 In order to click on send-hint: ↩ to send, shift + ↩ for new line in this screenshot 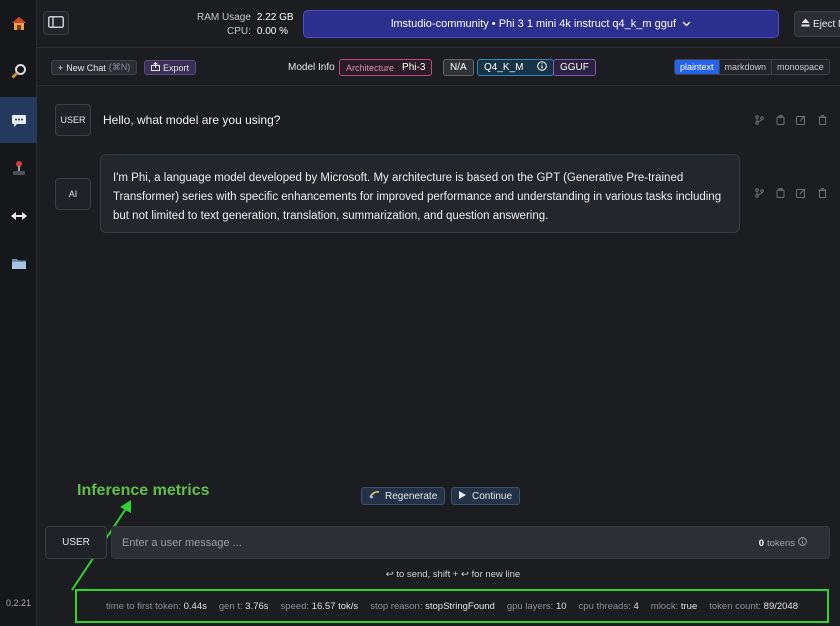, I will do `click(453, 574)`.